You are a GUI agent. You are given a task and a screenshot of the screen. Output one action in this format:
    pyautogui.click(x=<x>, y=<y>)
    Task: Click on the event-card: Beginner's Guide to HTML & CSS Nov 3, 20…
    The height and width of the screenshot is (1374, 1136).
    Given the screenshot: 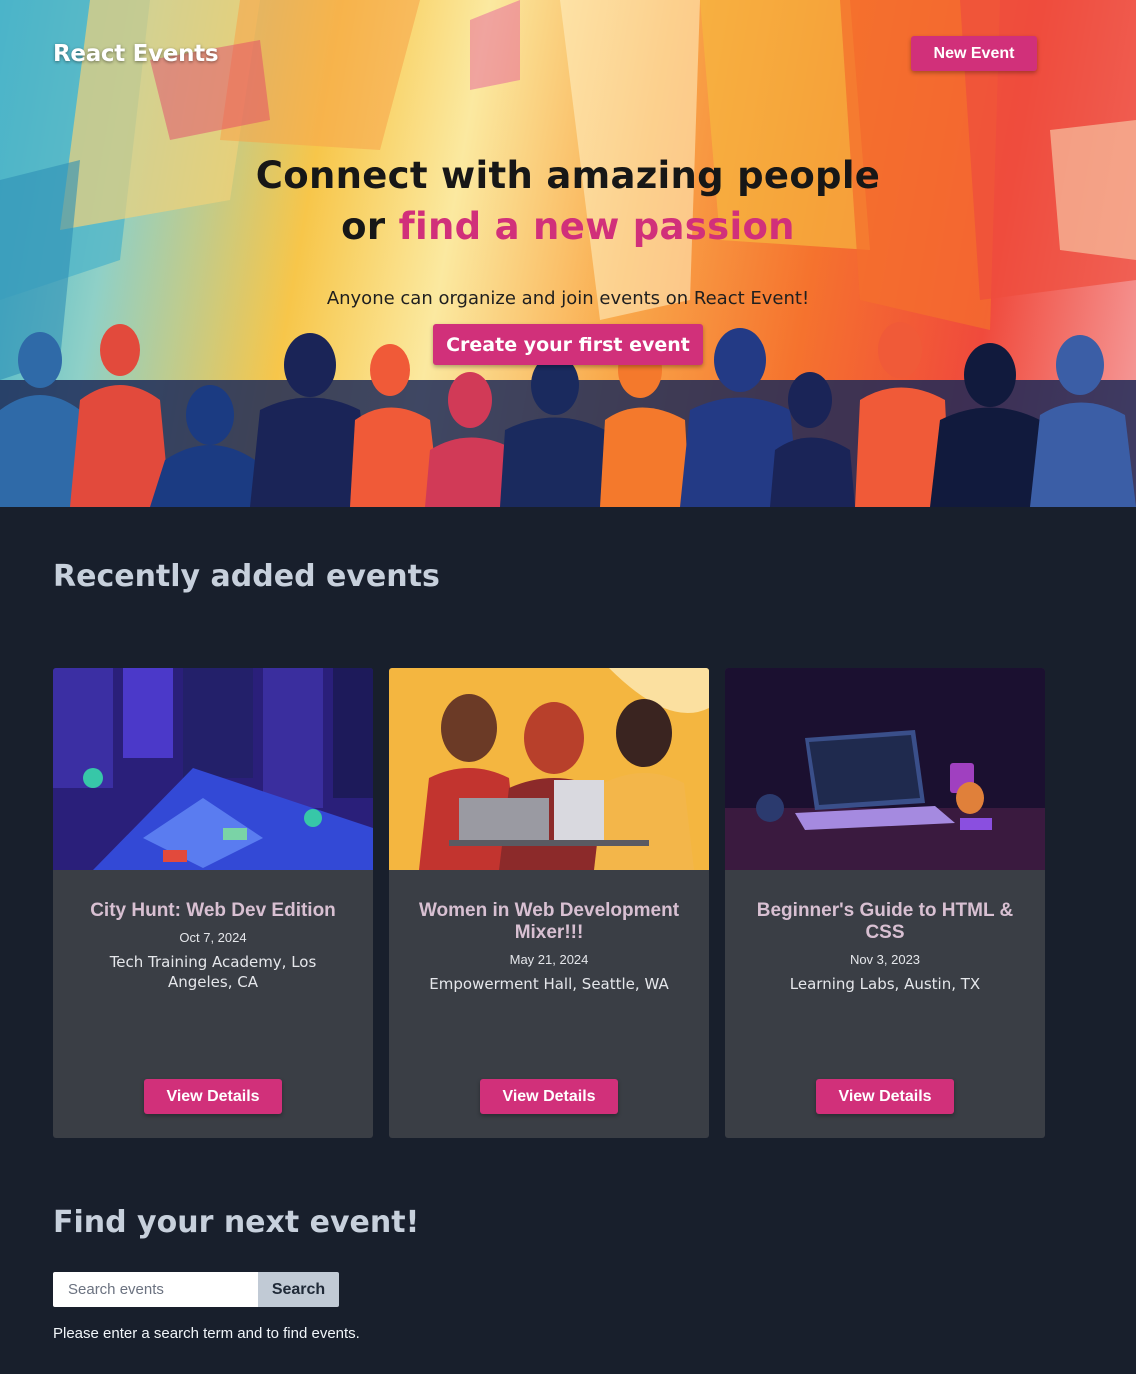 What is the action you would take?
    pyautogui.click(x=885, y=903)
    